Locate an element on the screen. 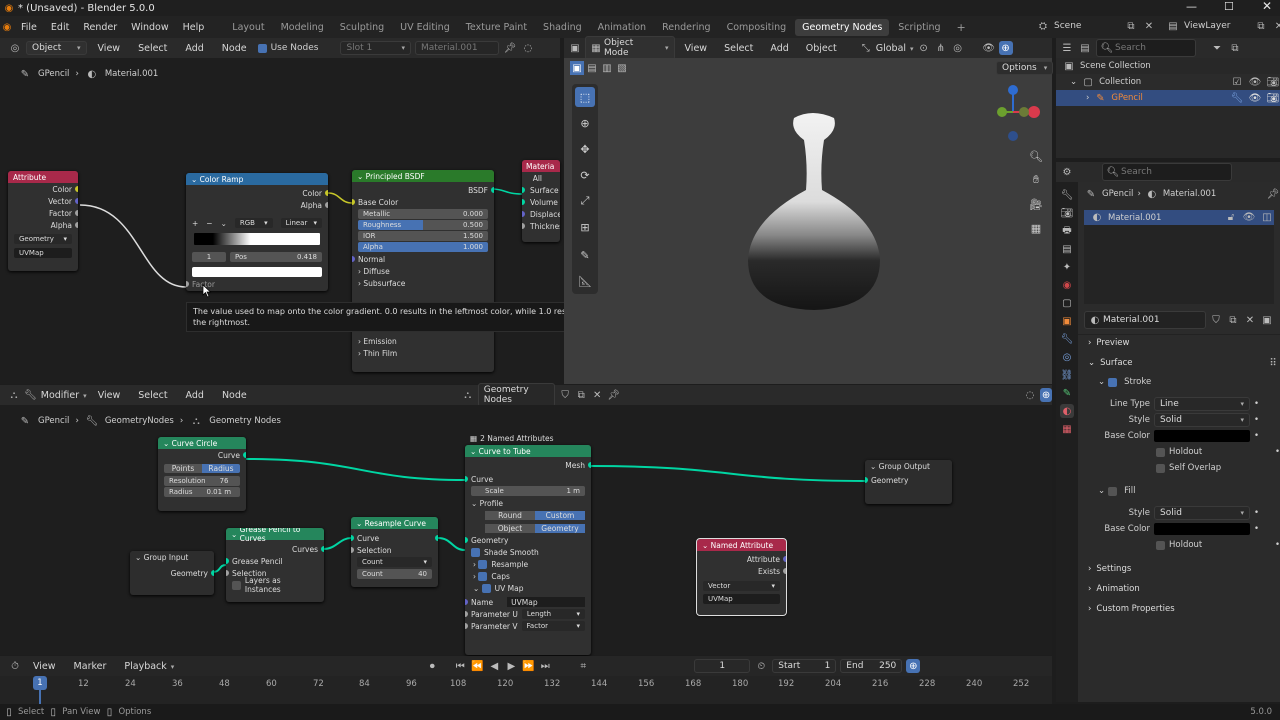 This screenshot has height=720, width=1280. remove-stop-icon: − is located at coordinates (209, 223).